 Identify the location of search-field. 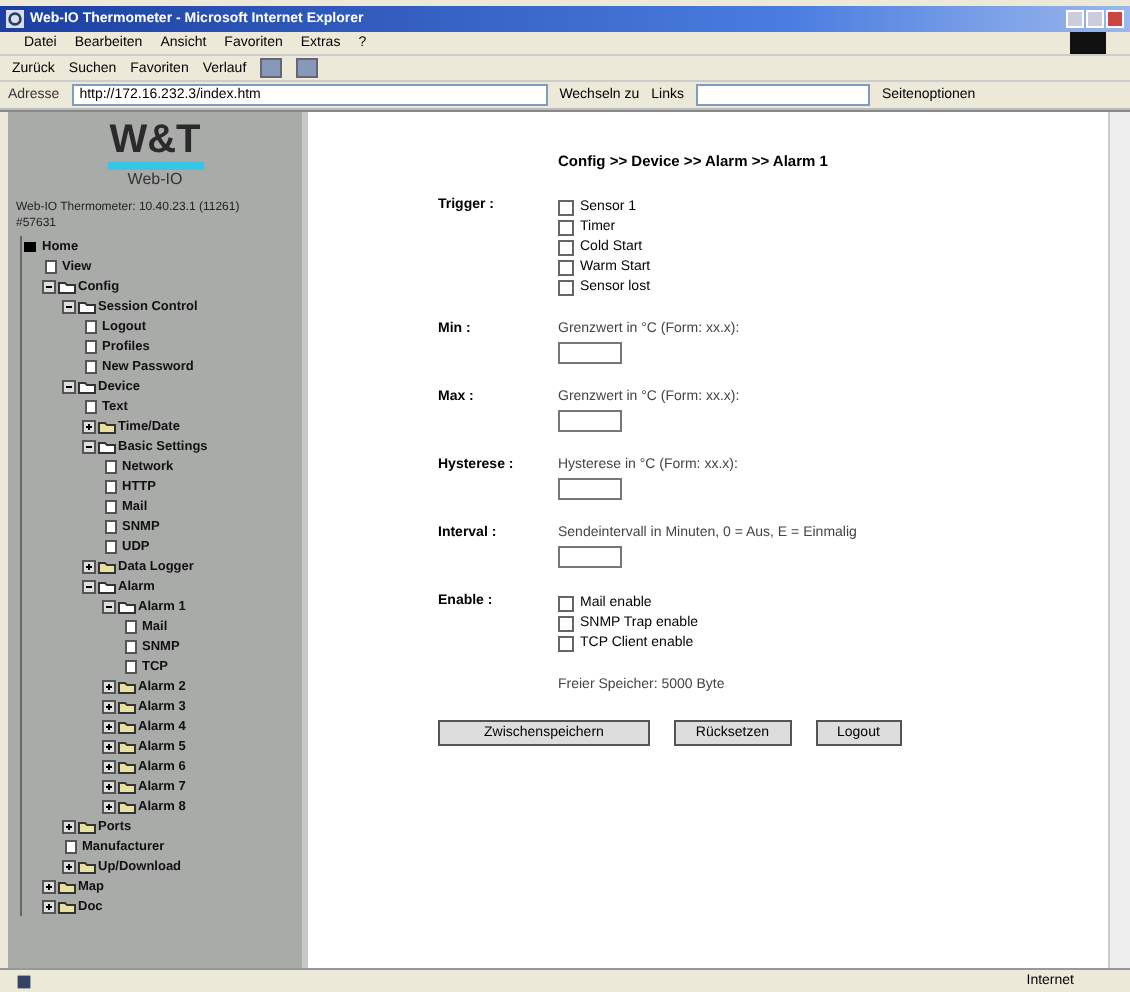
(782, 95).